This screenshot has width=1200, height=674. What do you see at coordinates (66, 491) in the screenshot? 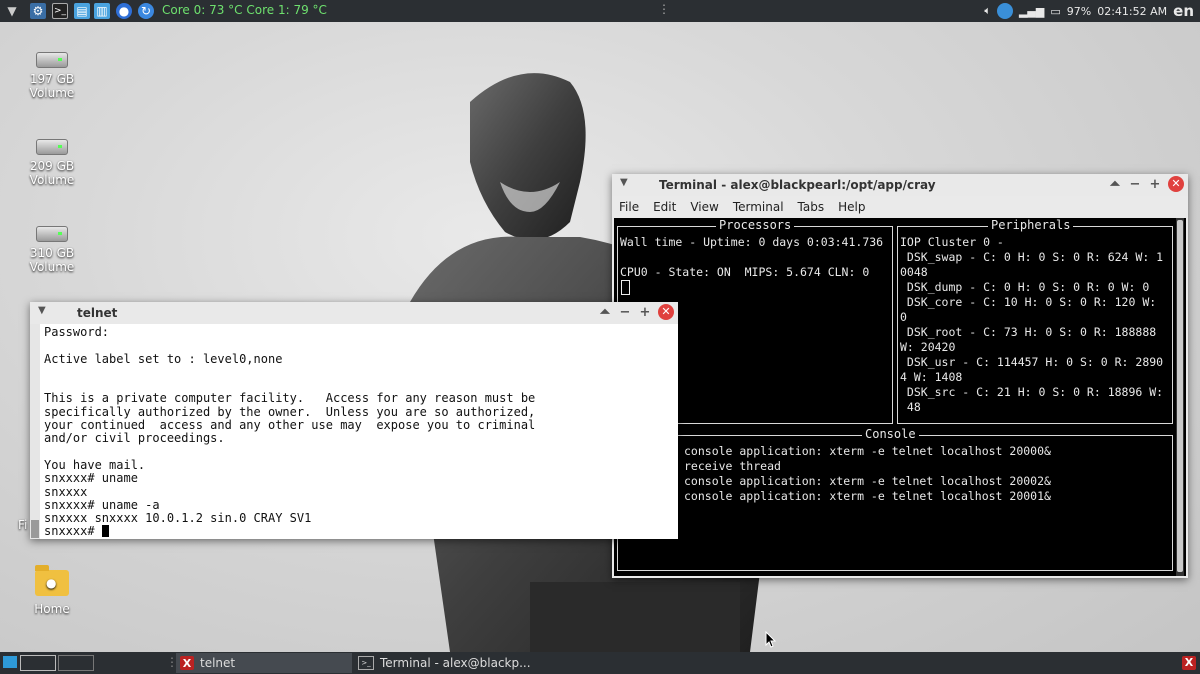
I see `output-line: snxxxx` at bounding box center [66, 491].